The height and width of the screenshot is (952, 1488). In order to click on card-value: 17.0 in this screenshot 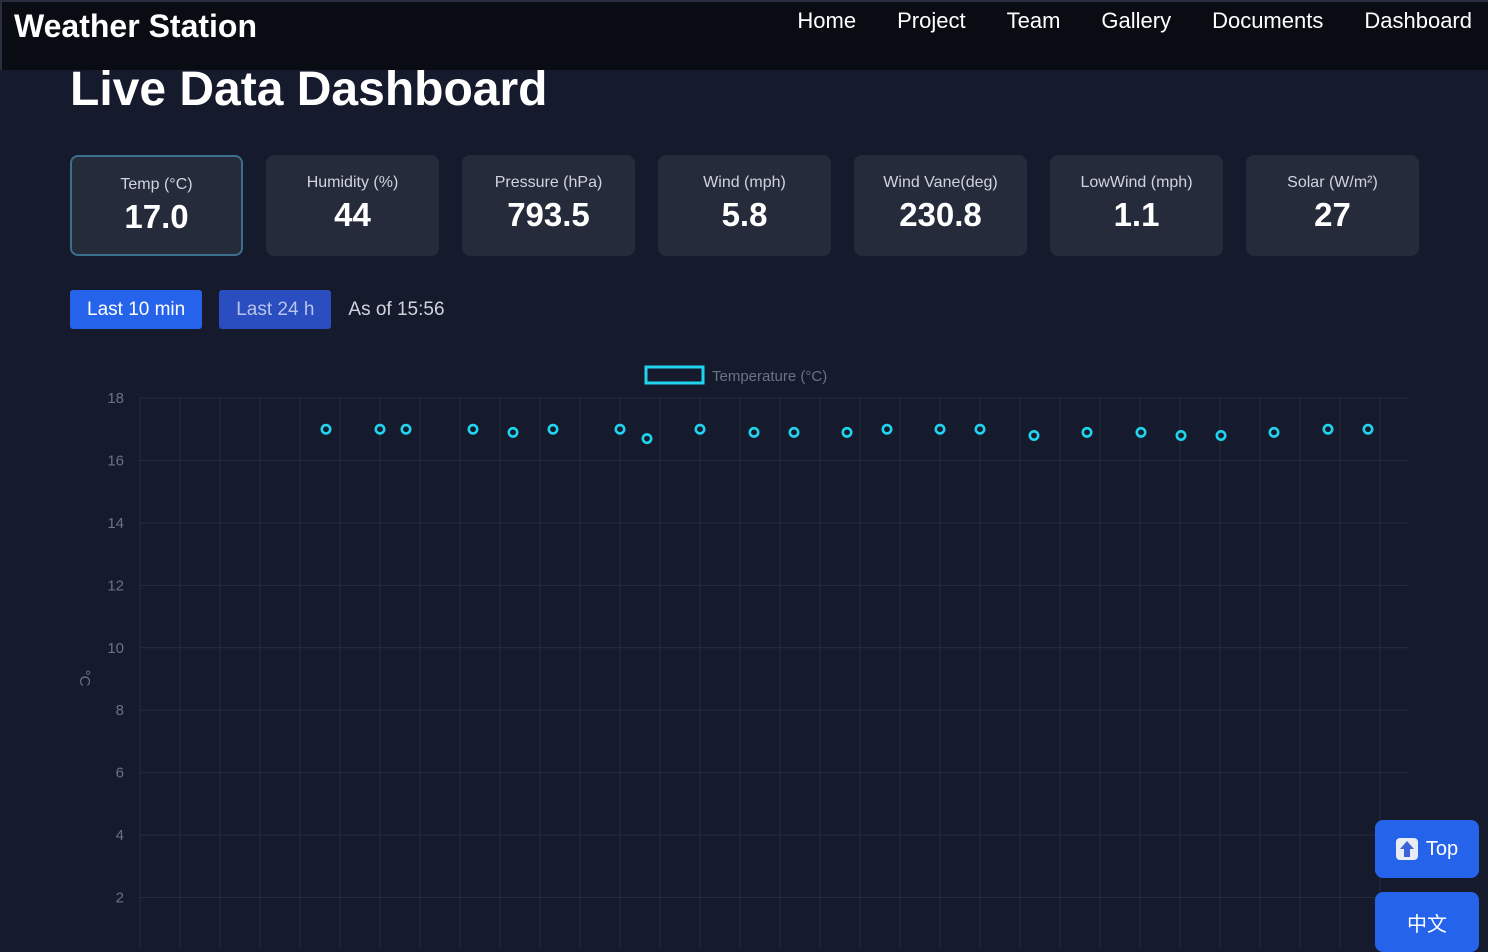, I will do `click(156, 216)`.